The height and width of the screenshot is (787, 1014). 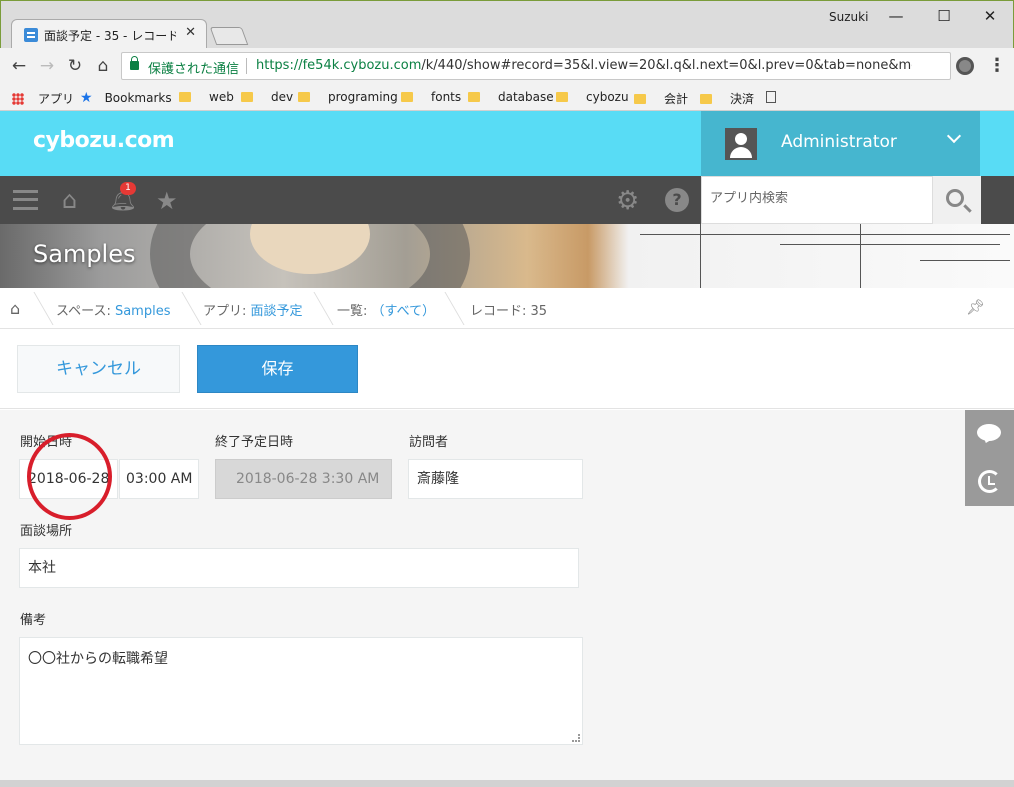 What do you see at coordinates (944, 16) in the screenshot?
I see `maximize-button: ☐` at bounding box center [944, 16].